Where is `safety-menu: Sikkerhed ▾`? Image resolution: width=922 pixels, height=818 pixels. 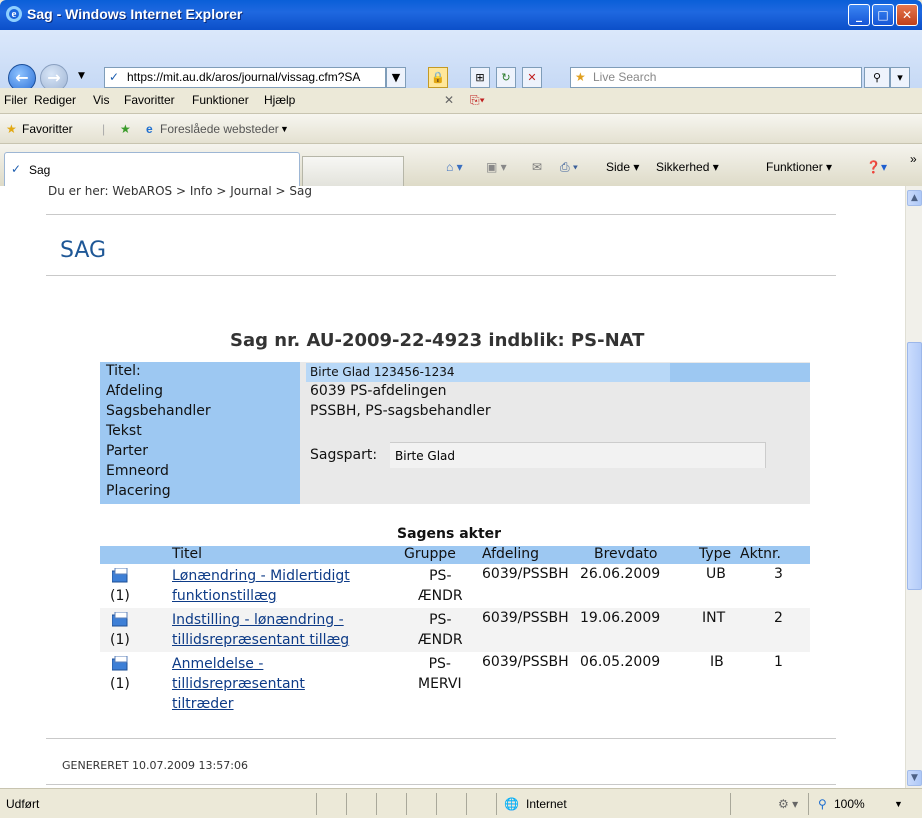
safety-menu: Sikkerhed ▾ is located at coordinates (687, 167).